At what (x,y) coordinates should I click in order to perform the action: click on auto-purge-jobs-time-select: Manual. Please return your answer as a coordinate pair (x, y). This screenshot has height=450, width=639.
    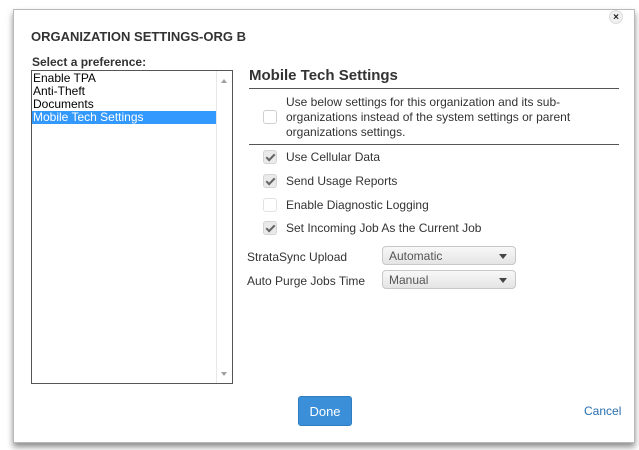
    Looking at the image, I should click on (449, 279).